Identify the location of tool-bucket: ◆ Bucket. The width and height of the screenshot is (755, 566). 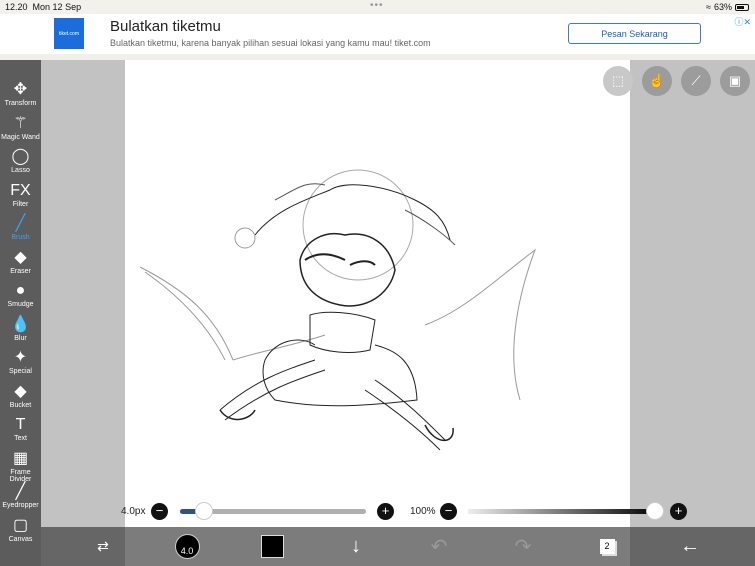
(20, 395).